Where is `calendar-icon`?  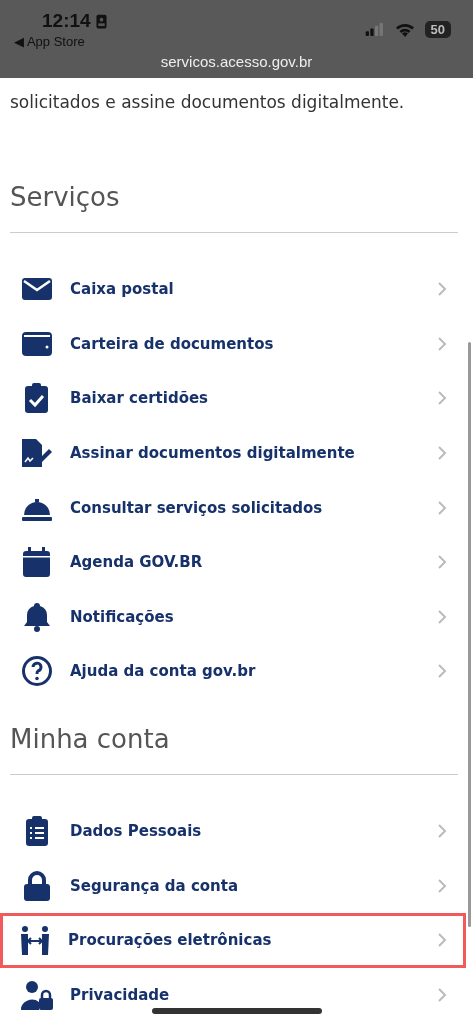 calendar-icon is located at coordinates (37, 562).